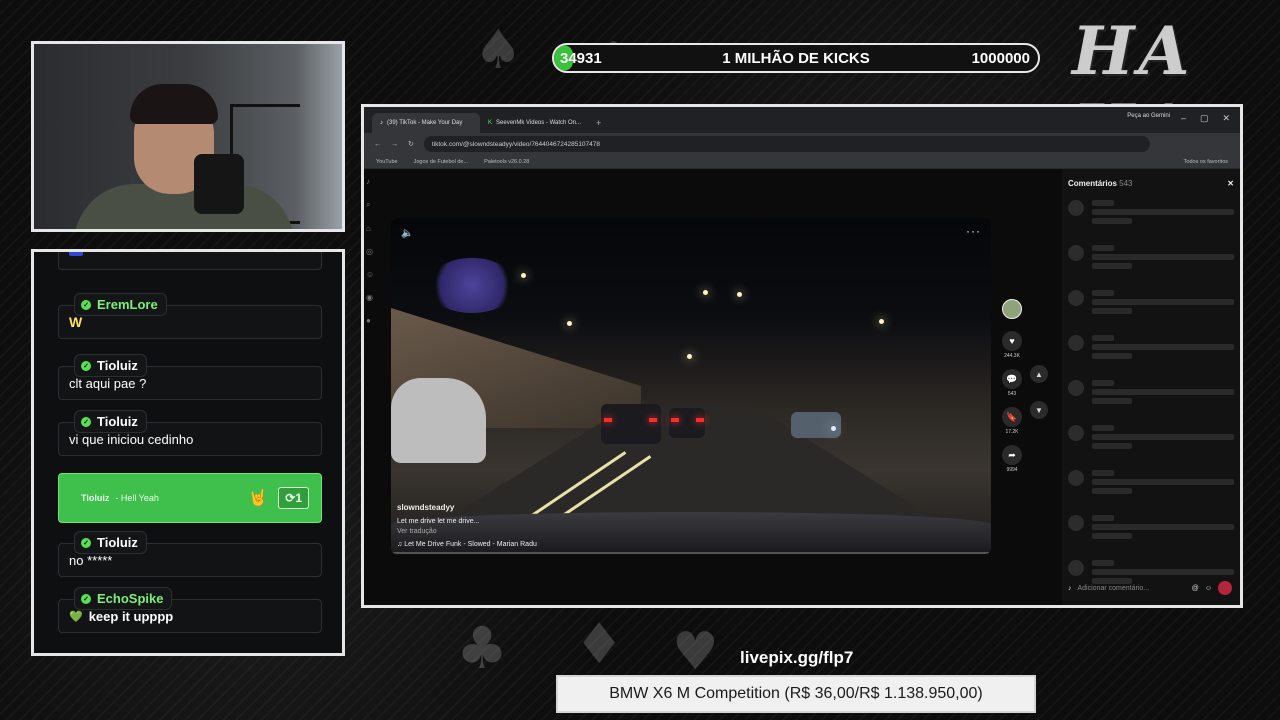 The height and width of the screenshot is (720, 1280). I want to click on chat-message: ✓ Tioluiz vi que iniciou cedinho, so click(190, 433).